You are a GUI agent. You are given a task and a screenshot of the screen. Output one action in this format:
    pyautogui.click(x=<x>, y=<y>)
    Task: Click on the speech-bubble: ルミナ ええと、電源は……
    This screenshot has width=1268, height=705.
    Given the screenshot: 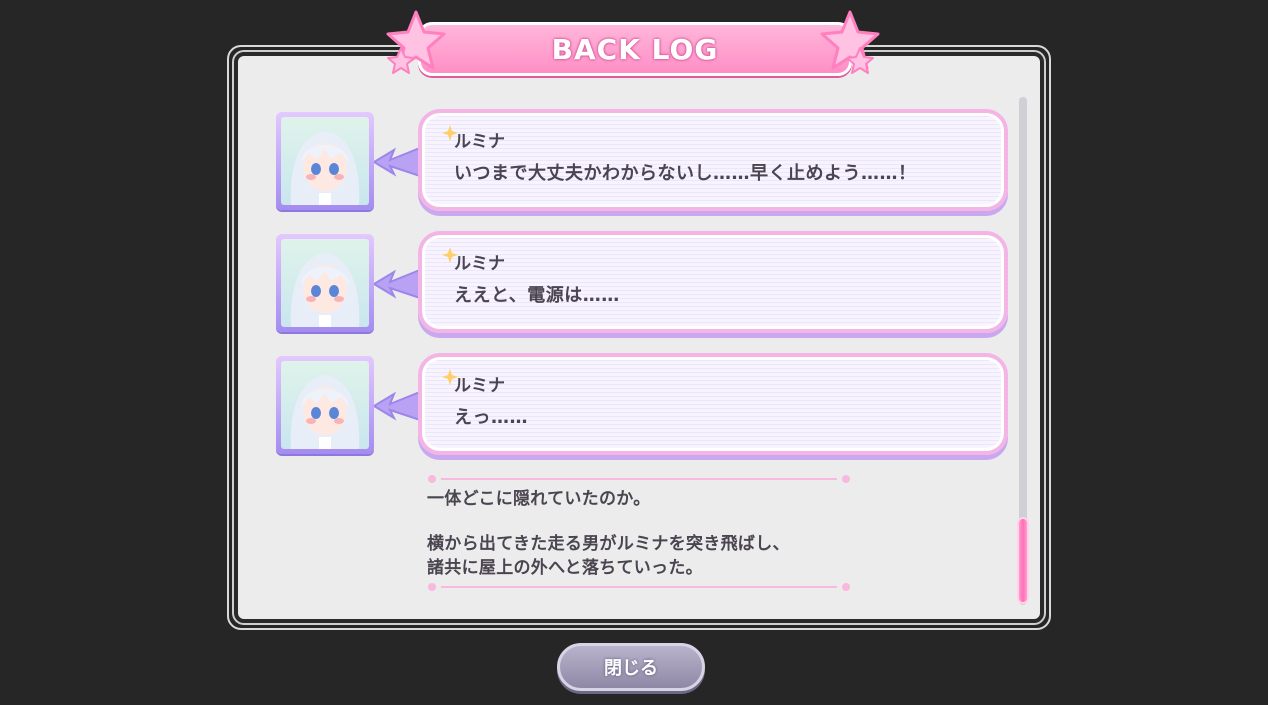 What is the action you would take?
    pyautogui.click(x=713, y=282)
    